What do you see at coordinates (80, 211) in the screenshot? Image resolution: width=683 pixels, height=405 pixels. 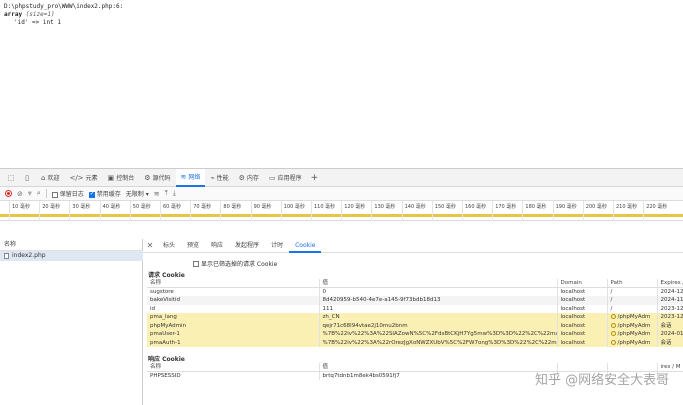 I see `timeline-tick: 30 毫秒` at bounding box center [80, 211].